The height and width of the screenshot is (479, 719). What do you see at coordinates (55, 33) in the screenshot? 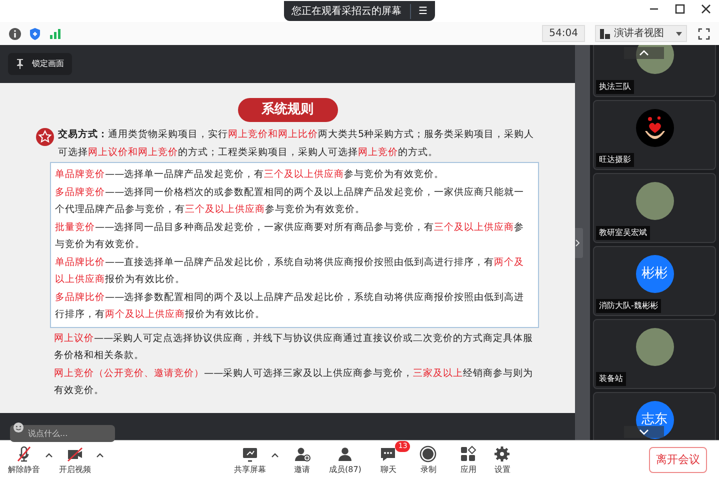
I see `signal-icon` at bounding box center [55, 33].